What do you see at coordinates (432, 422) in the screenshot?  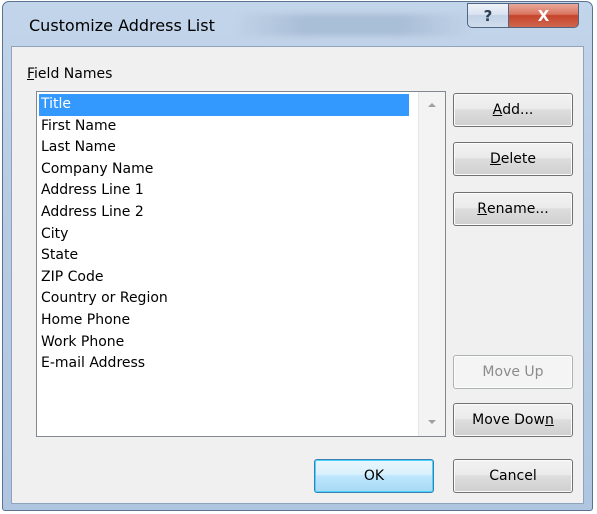 I see `scroll-down-arrow-icon` at bounding box center [432, 422].